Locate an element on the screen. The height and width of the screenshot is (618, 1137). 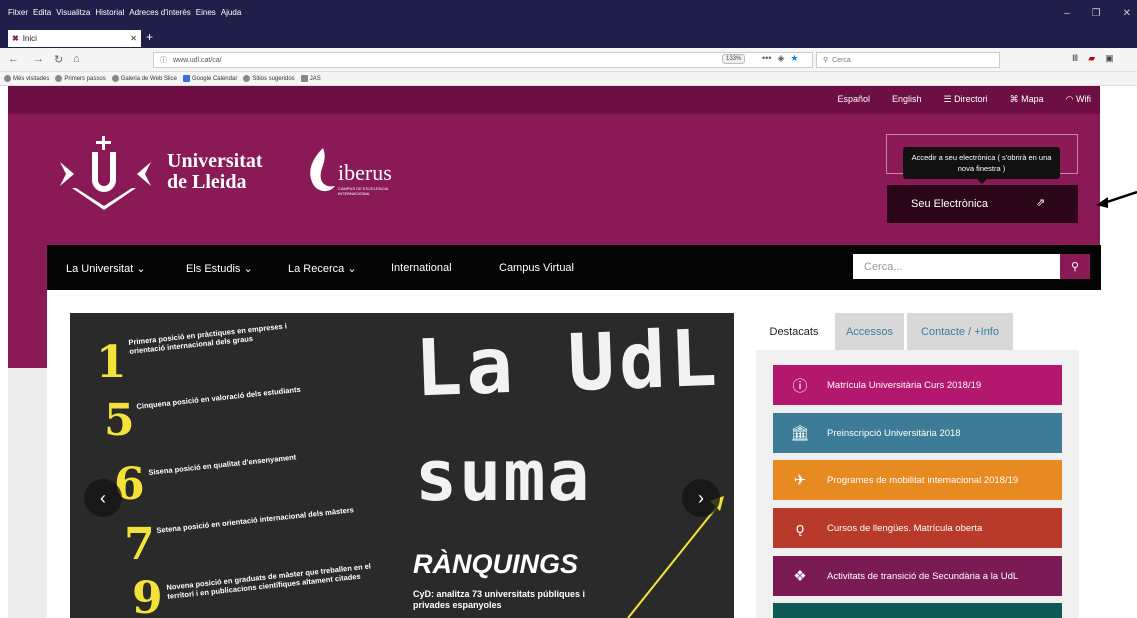
home-icon: ⌂ is located at coordinates (76, 59).